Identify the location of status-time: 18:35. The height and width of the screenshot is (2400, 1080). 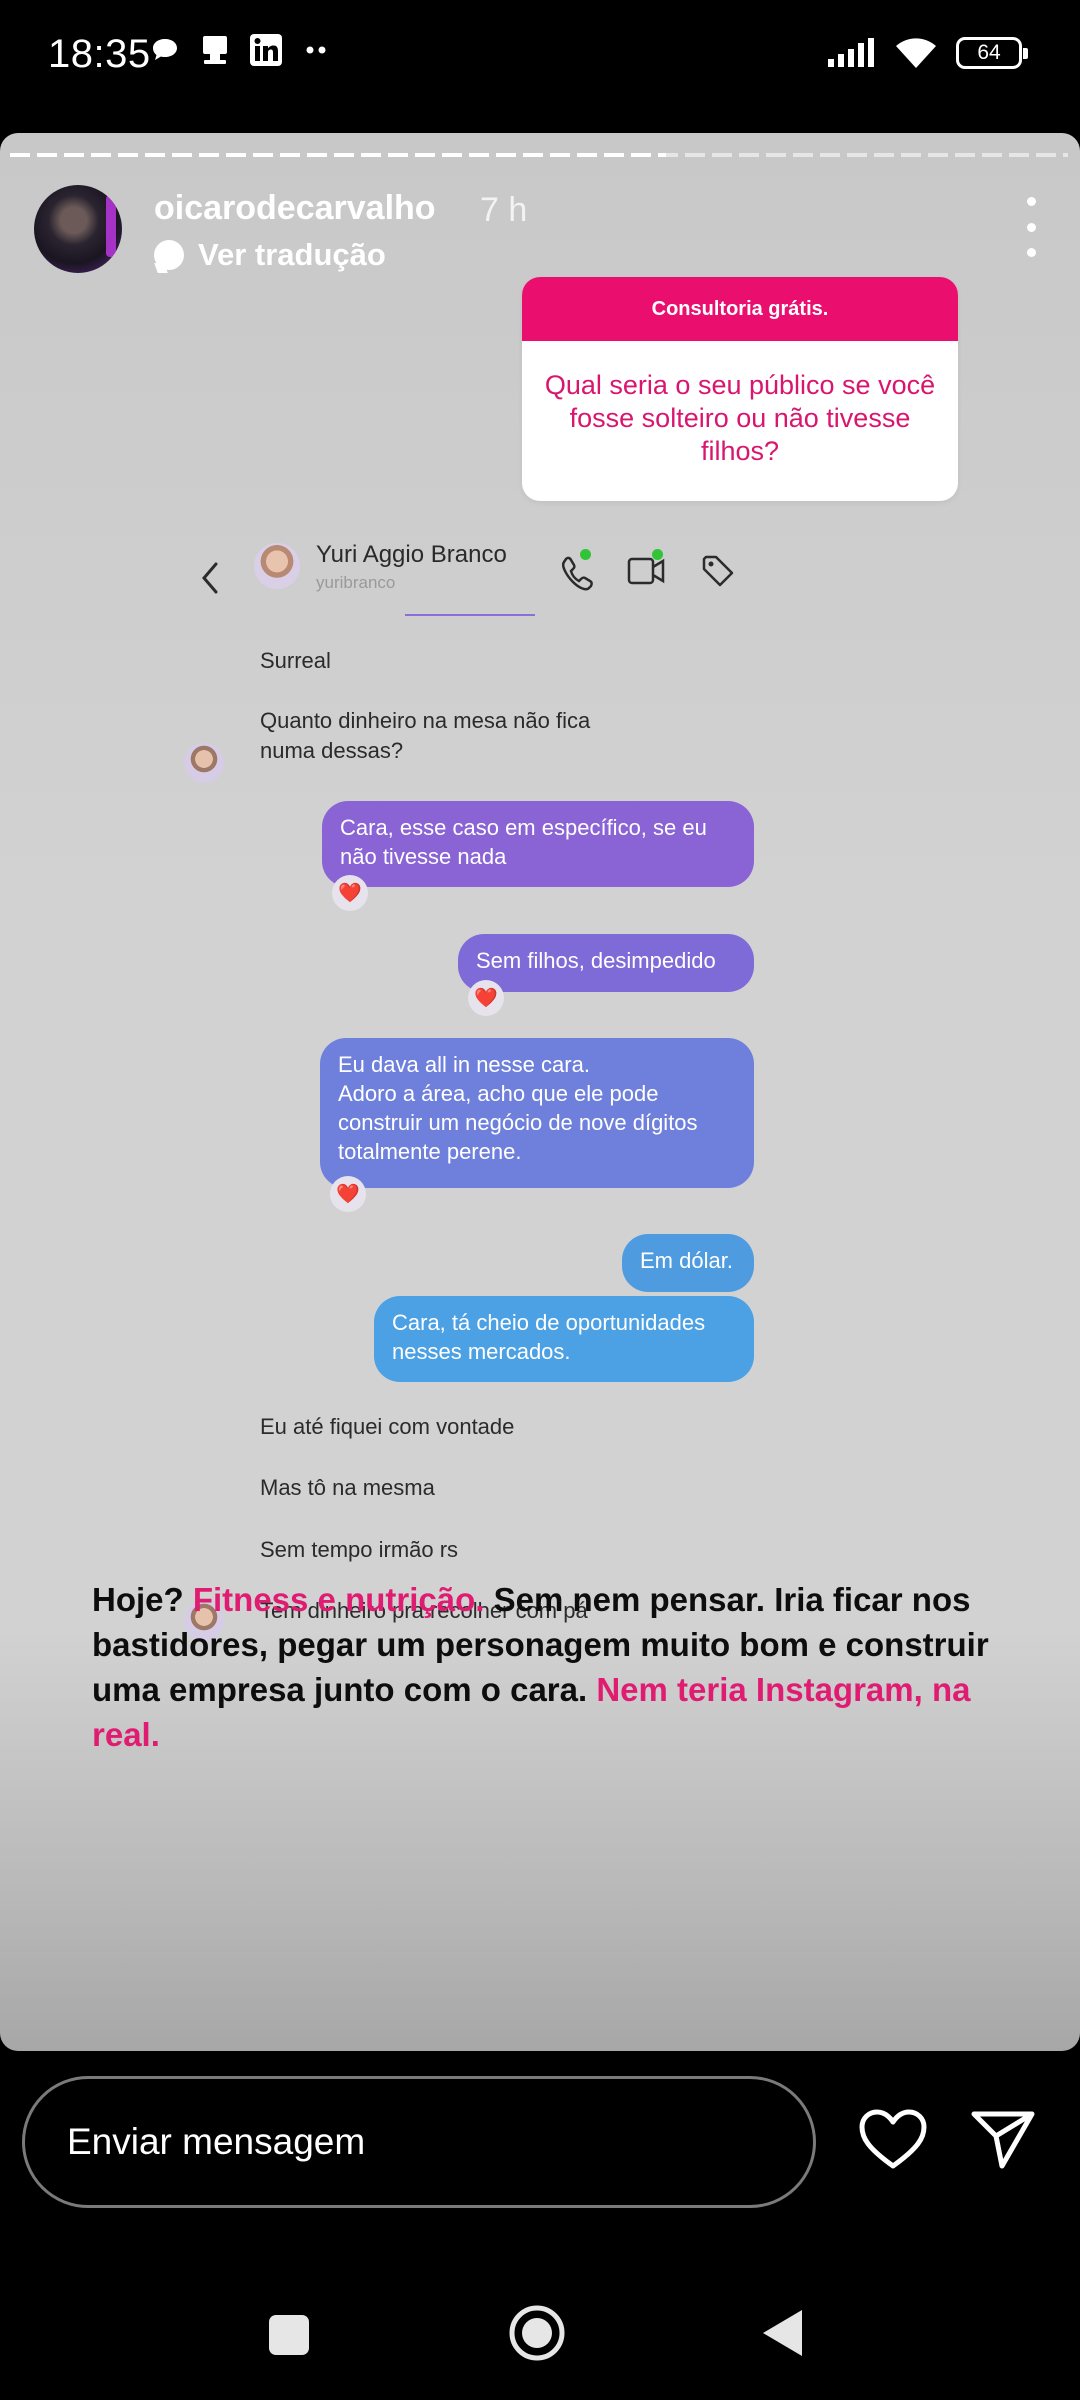
(99, 54).